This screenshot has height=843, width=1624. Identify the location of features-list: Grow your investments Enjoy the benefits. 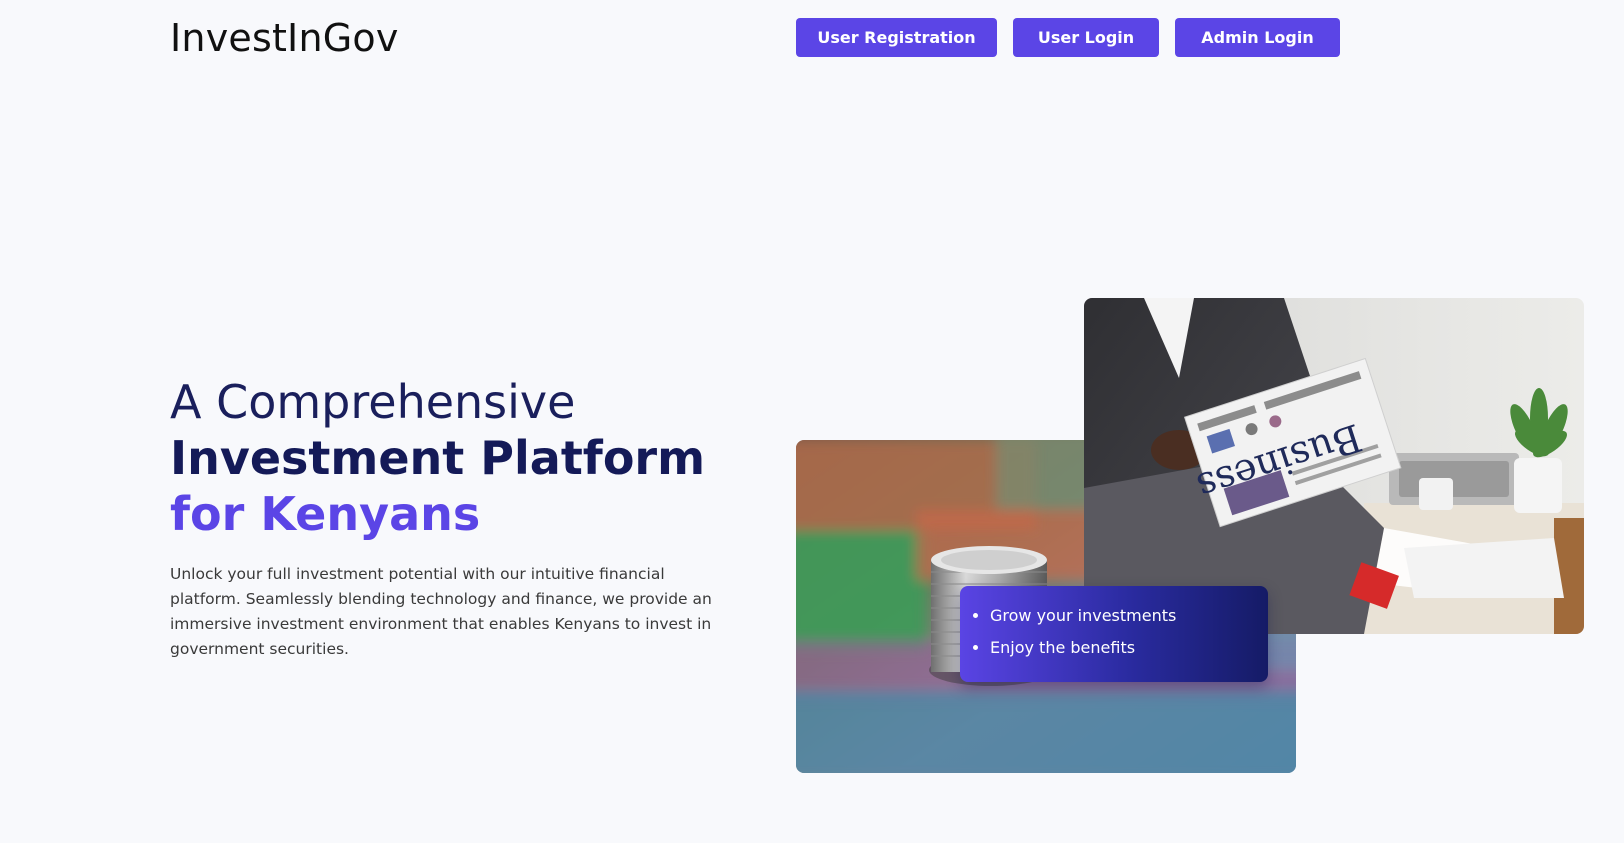
(1114, 625).